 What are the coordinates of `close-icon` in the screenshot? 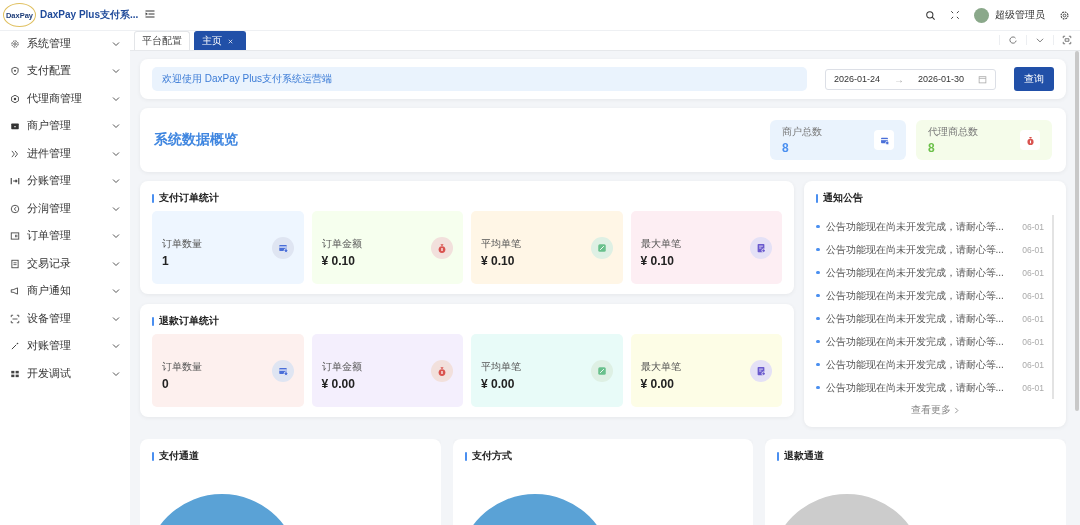 It's located at (230, 41).